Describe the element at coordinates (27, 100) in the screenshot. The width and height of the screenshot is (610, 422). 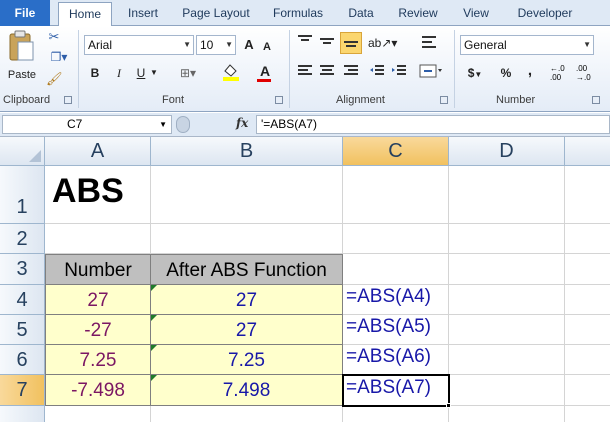
I see `clipboard-group-label: Clipboard` at that location.